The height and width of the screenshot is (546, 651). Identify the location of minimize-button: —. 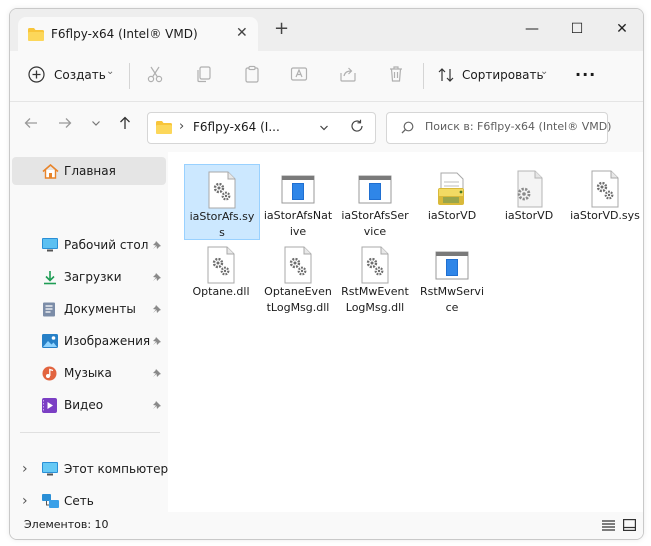
(532, 29).